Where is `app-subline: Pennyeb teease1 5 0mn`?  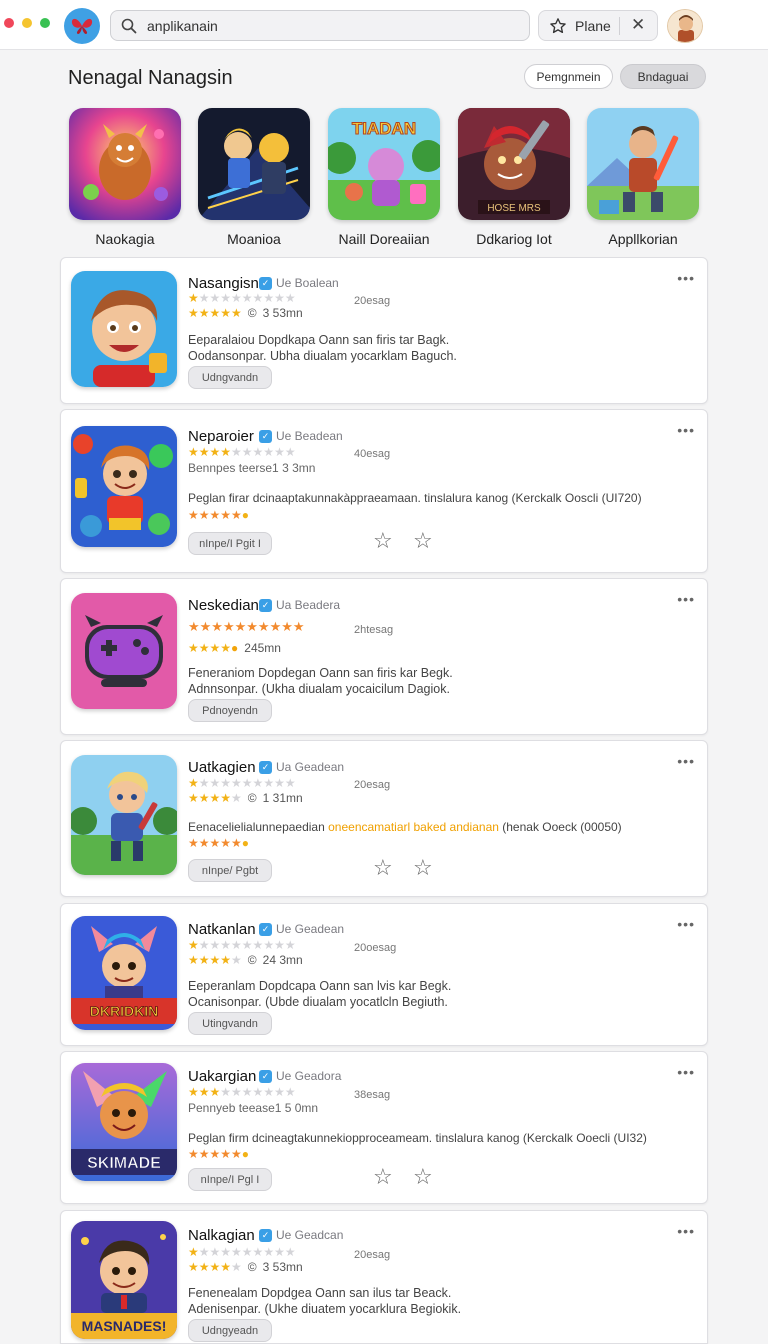
app-subline: Pennyeb teease1 5 0mn is located at coordinates (253, 1108).